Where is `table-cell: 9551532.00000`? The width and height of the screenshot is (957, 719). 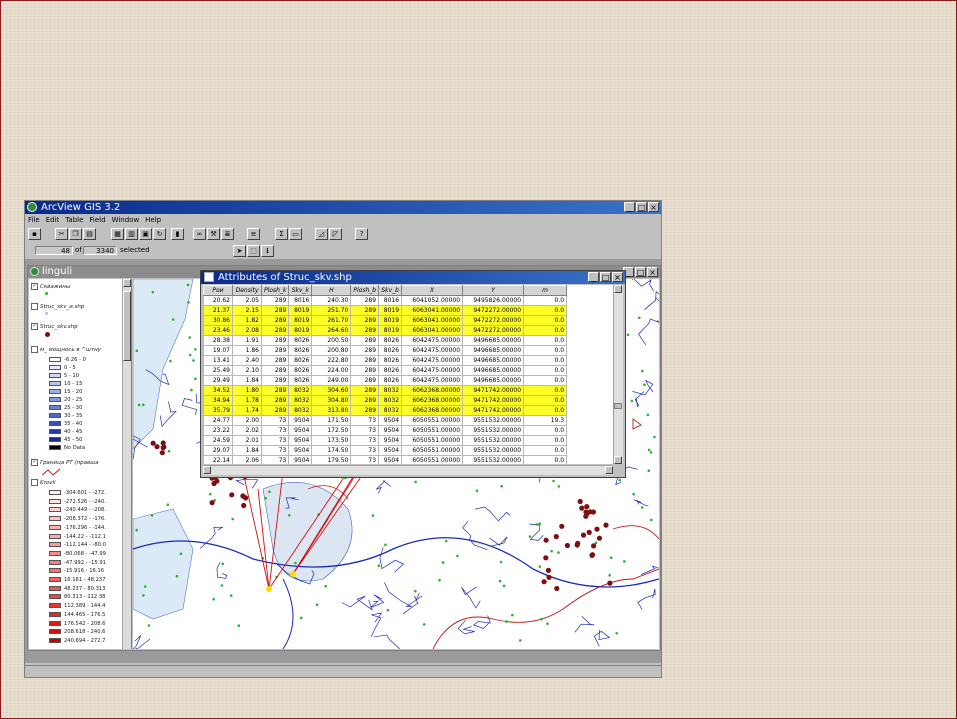 table-cell: 9551532.00000 is located at coordinates (493, 450).